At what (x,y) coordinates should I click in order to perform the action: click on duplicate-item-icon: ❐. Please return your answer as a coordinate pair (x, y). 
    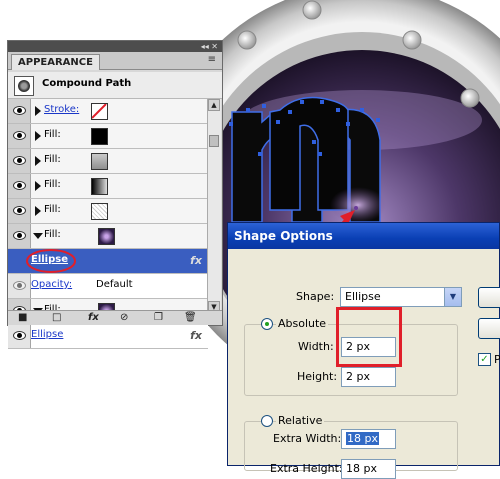
    Looking at the image, I should click on (158, 317).